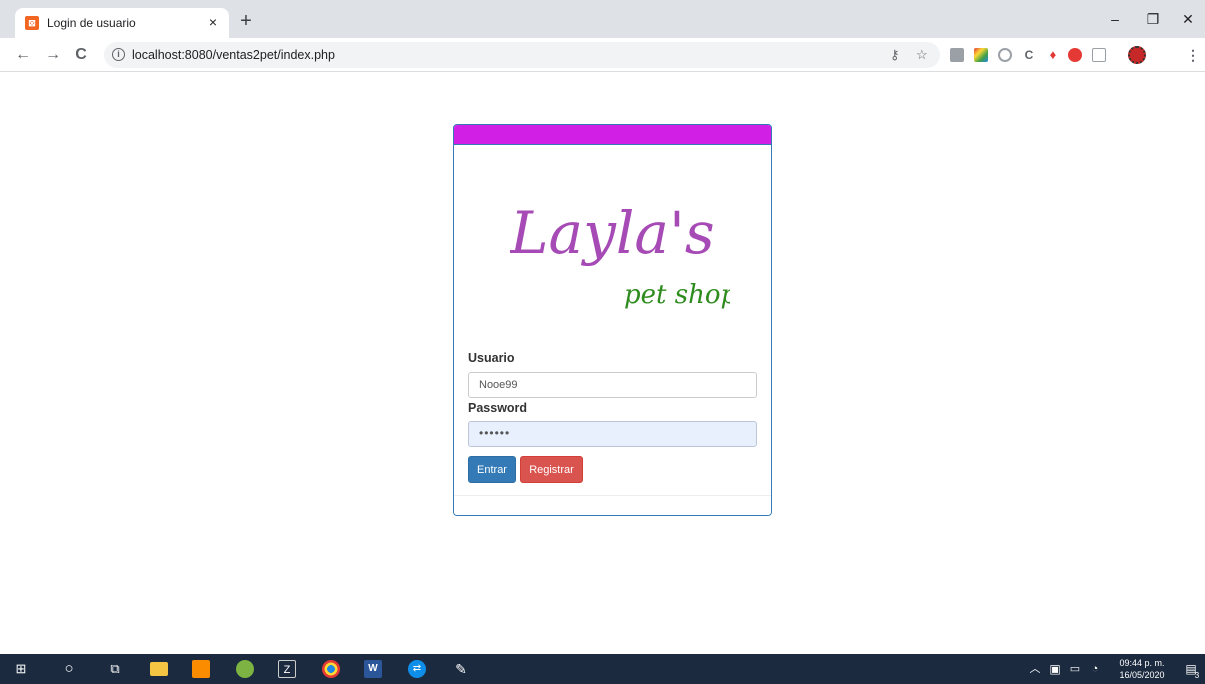 Image resolution: width=1205 pixels, height=684 pixels. Describe the element at coordinates (1055, 669) in the screenshot. I see `tray-app-icon: ▣` at that location.